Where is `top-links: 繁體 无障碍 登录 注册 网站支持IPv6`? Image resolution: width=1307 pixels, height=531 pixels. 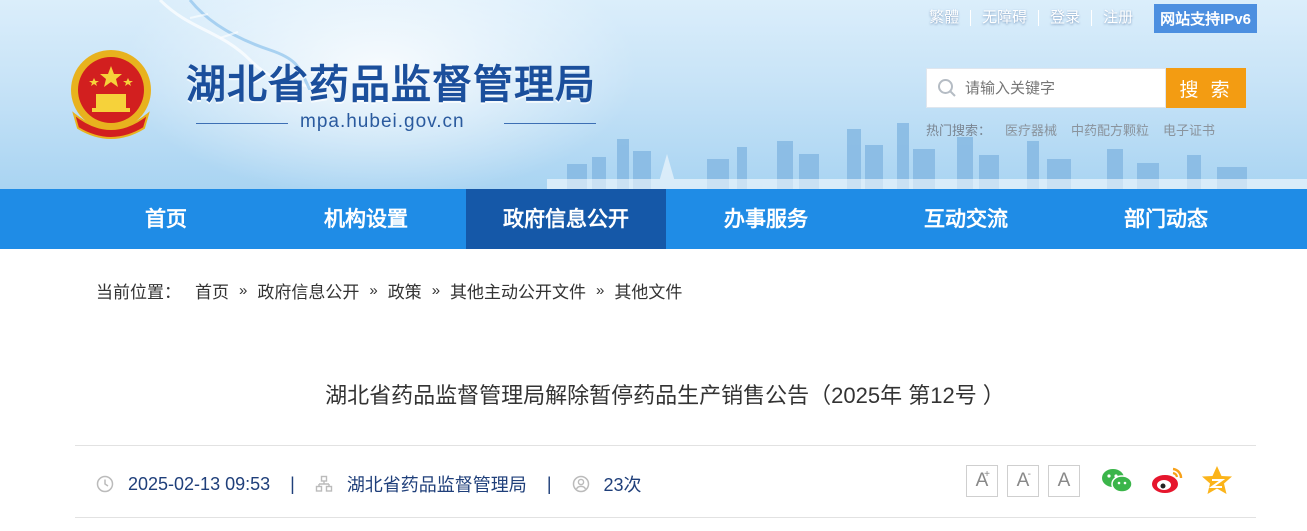
top-links: 繁體 无障碍 登录 注册 网站支持IPv6 is located at coordinates (1087, 18).